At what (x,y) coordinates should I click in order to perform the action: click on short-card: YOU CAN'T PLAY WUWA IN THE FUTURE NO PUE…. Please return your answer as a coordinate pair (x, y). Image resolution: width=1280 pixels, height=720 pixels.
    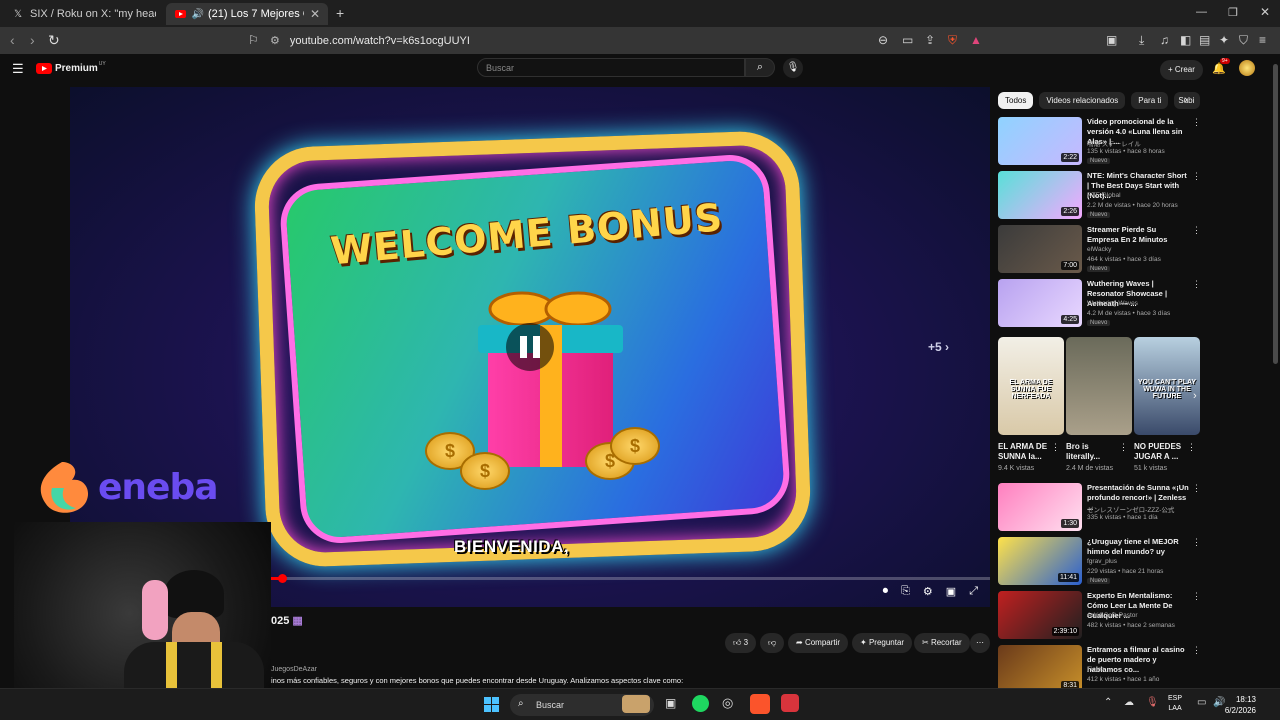
    Looking at the image, I should click on (1167, 404).